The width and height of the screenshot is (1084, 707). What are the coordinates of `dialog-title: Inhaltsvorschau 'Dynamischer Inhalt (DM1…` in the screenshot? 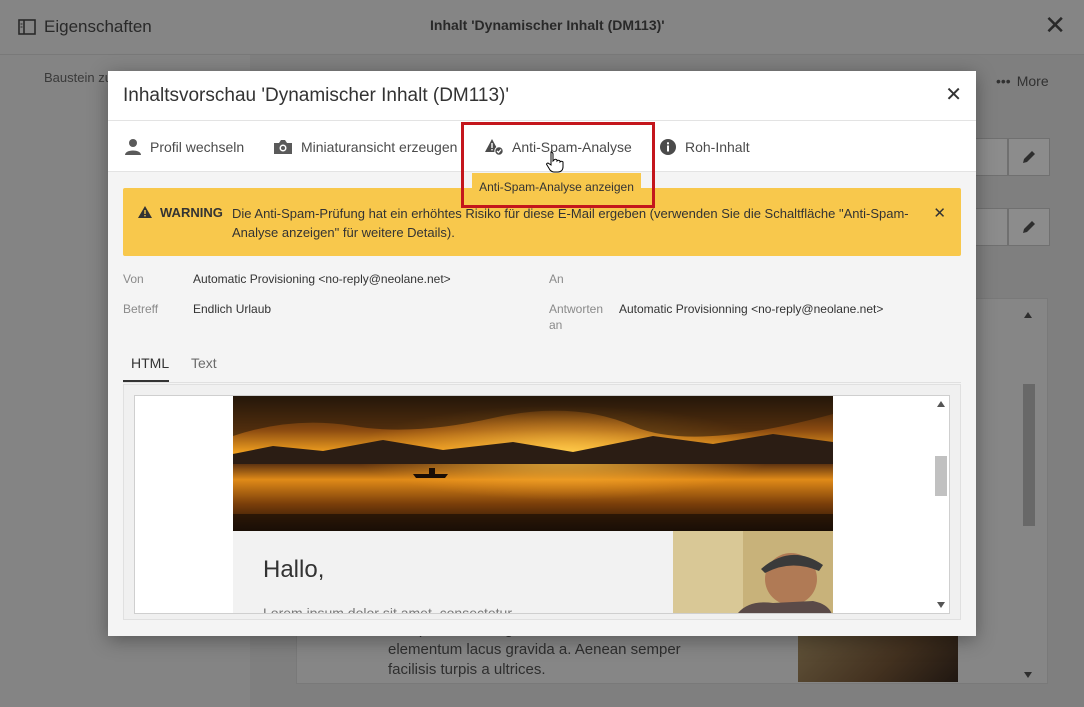 It's located at (316, 95).